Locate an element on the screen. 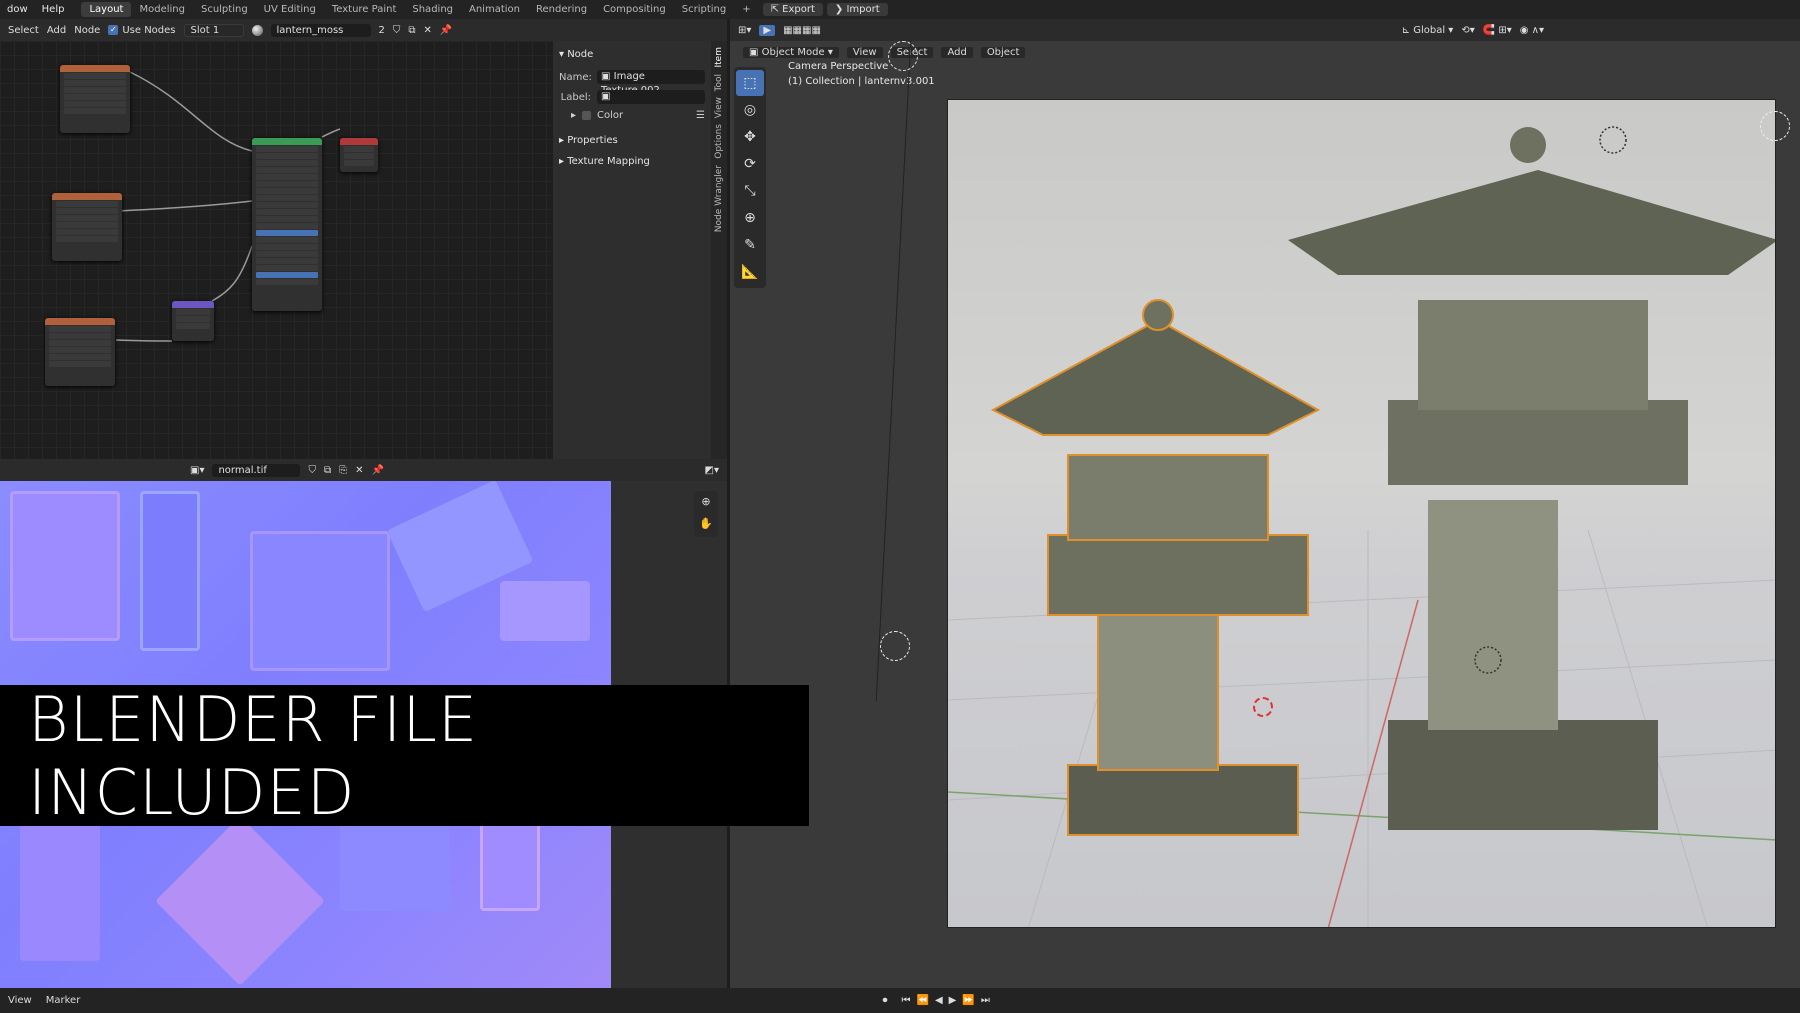 The image size is (1800, 1013). select-box-tool-icon: ⬚ is located at coordinates (750, 83).